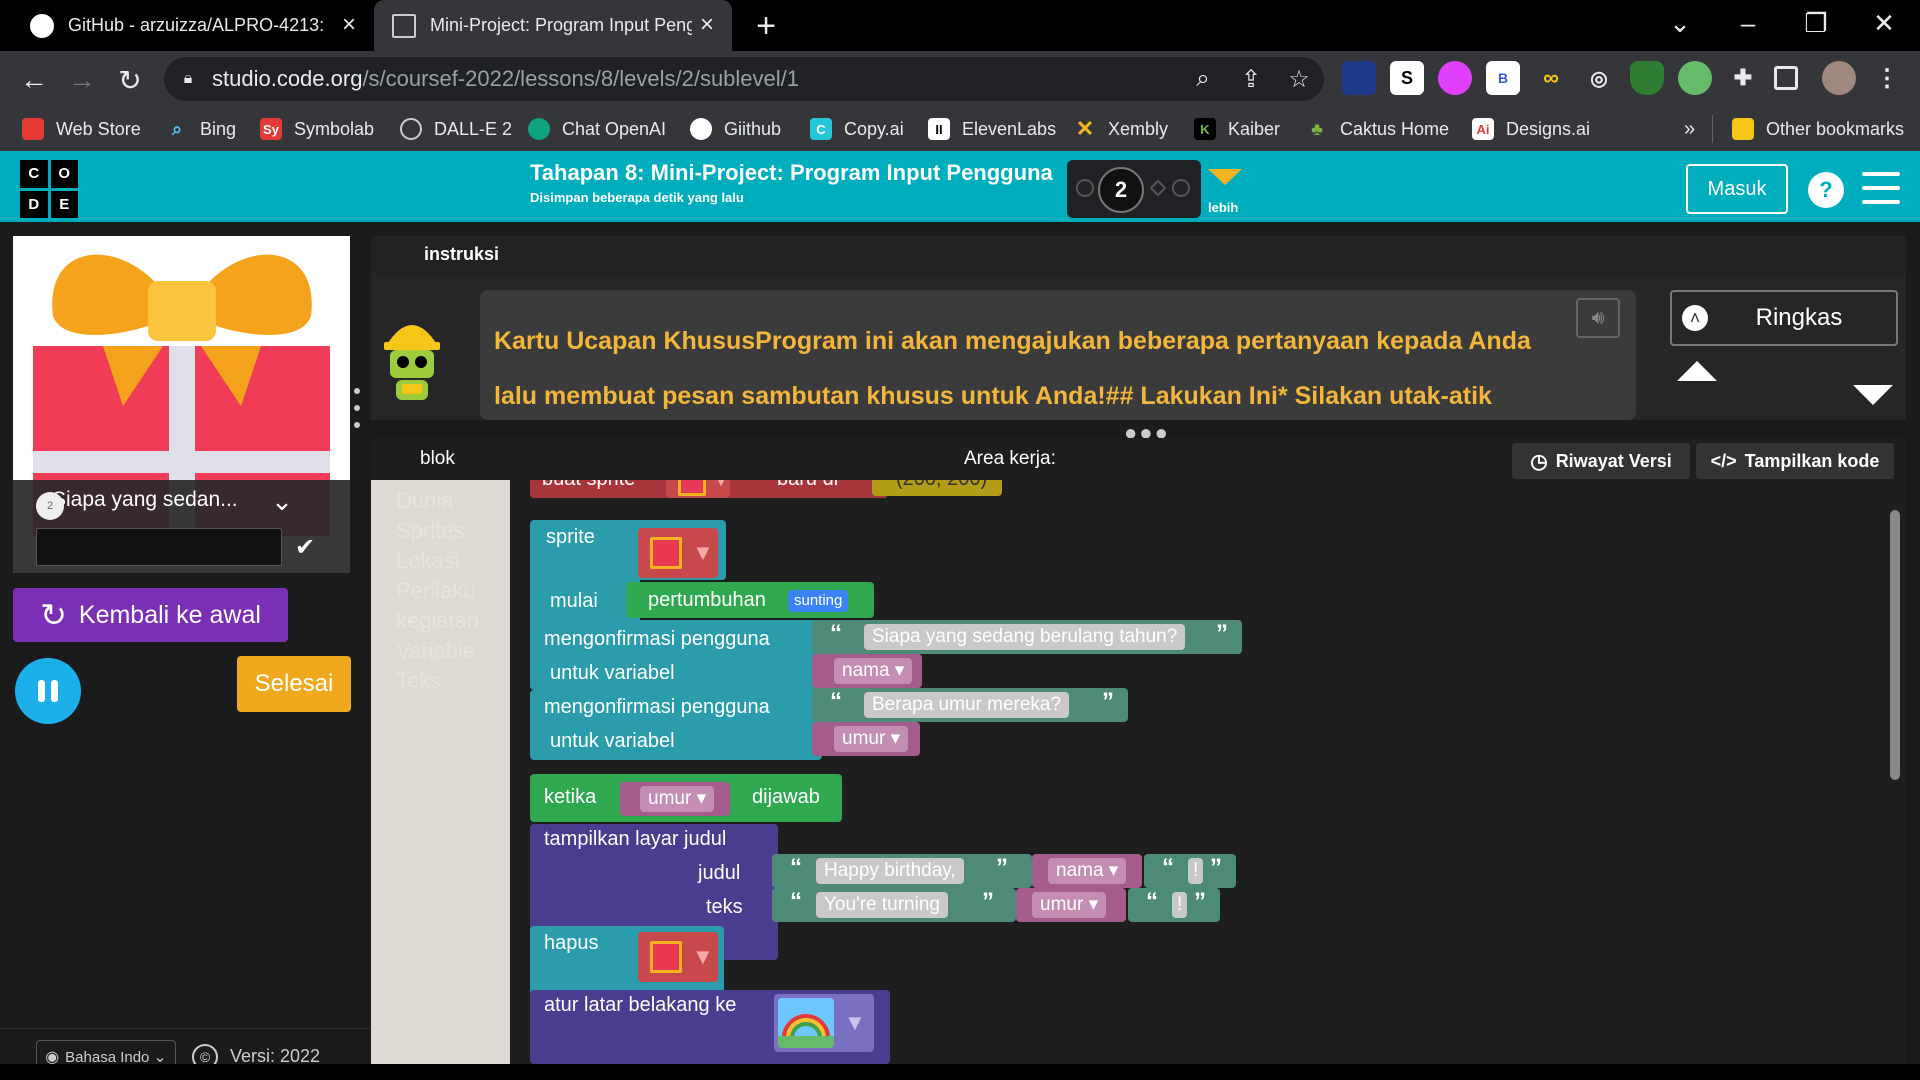 This screenshot has width=1920, height=1080. I want to click on bookmark-star-icon: ☆, so click(1299, 79).